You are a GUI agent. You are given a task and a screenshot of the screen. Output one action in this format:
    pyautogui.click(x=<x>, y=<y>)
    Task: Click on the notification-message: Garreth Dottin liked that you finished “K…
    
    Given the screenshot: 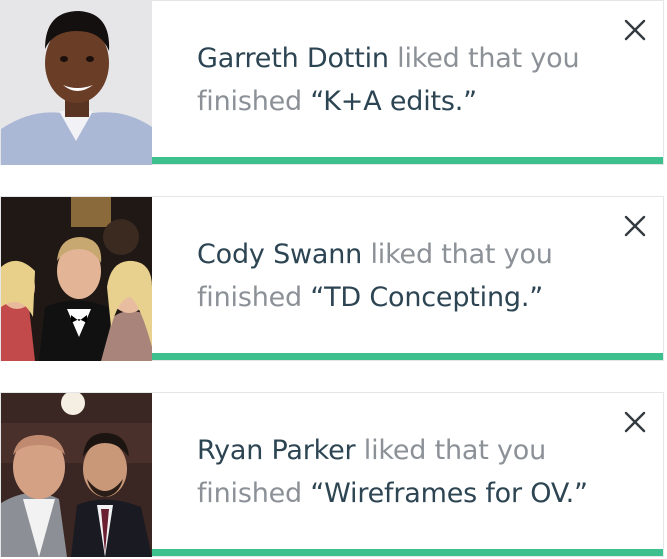 What is the action you would take?
    pyautogui.click(x=407, y=80)
    